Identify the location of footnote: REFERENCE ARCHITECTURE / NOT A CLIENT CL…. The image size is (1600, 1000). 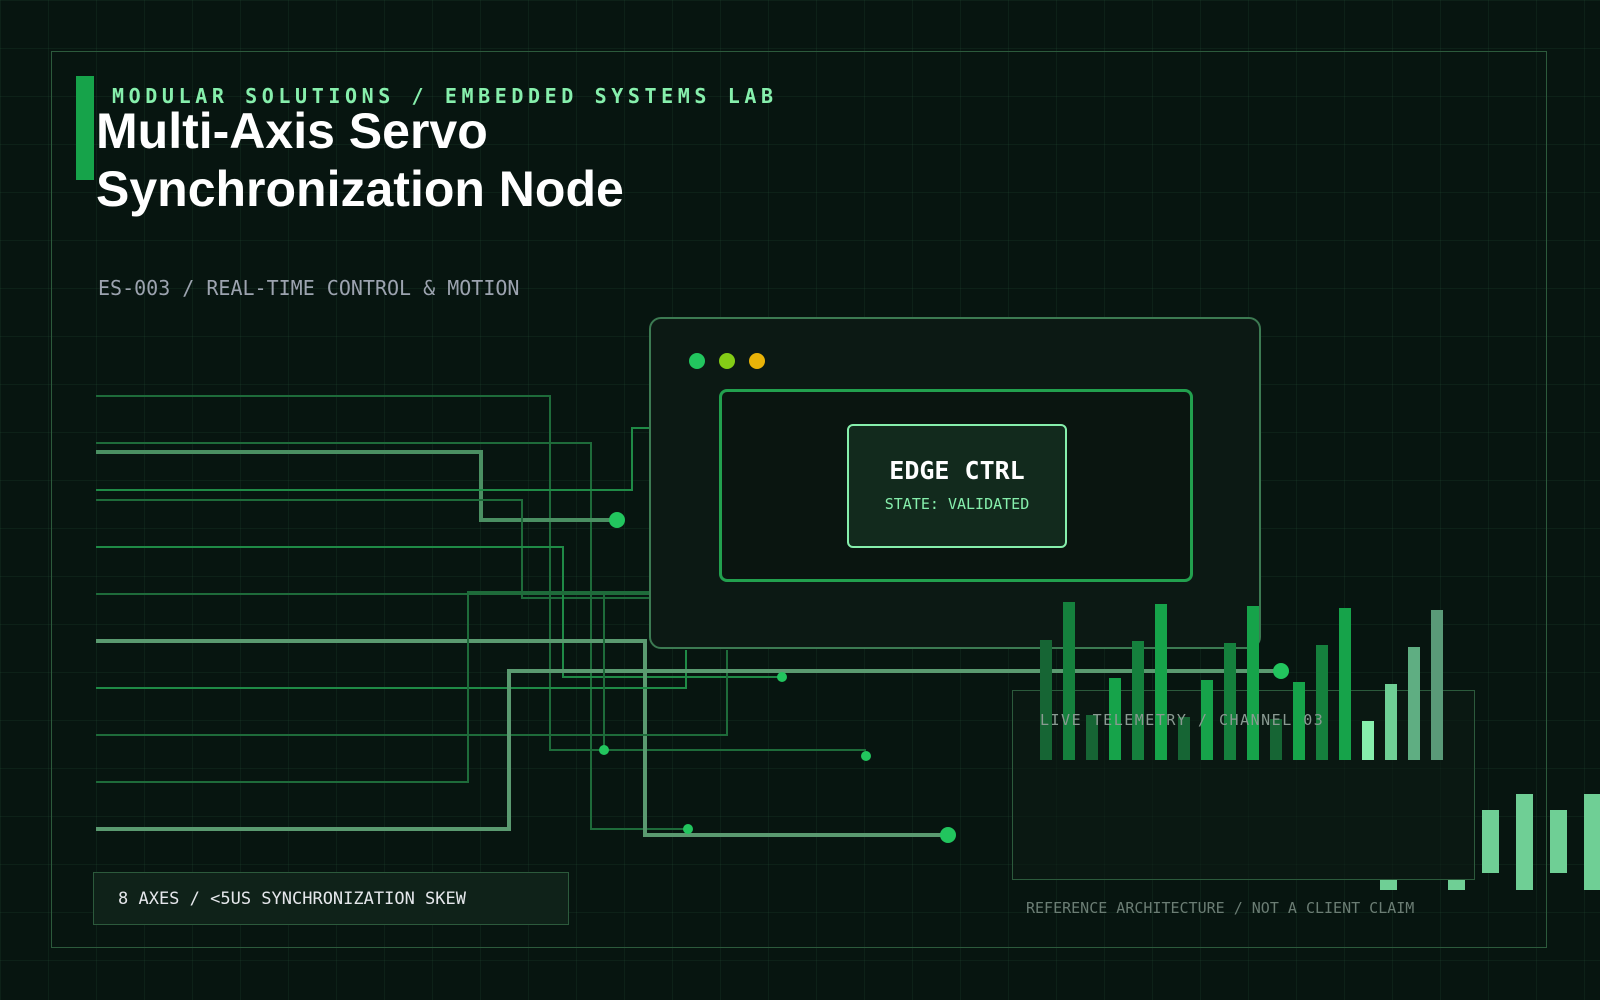
(1220, 908).